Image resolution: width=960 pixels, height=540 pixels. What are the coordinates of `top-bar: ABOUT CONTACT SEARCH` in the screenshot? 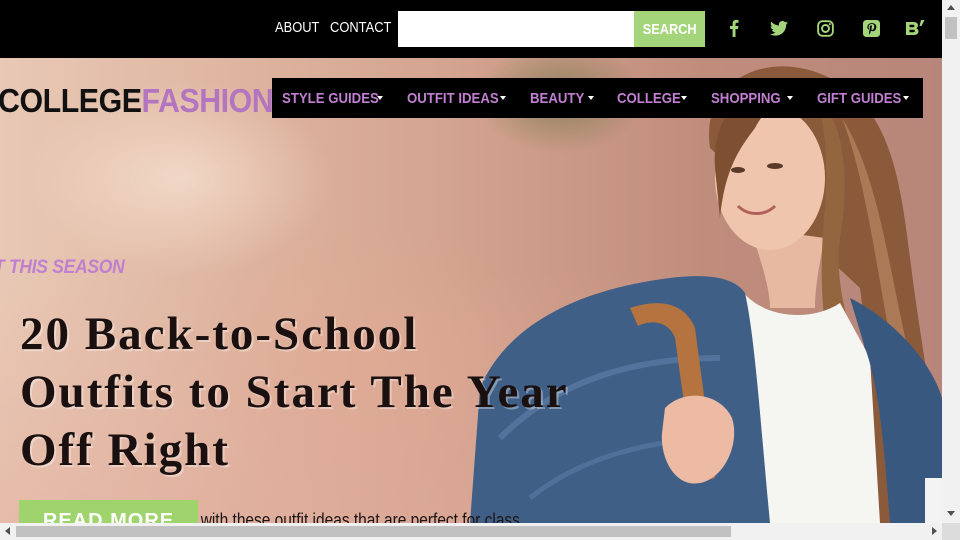 It's located at (471, 29).